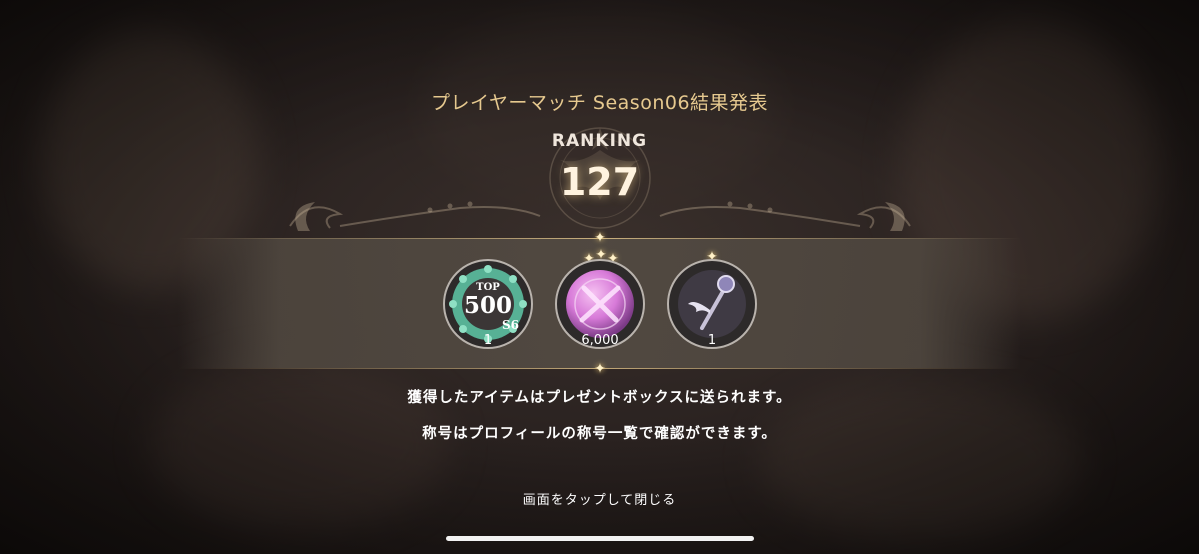 The height and width of the screenshot is (554, 1199). What do you see at coordinates (599, 141) in the screenshot?
I see `ranking-label: RANKING` at bounding box center [599, 141].